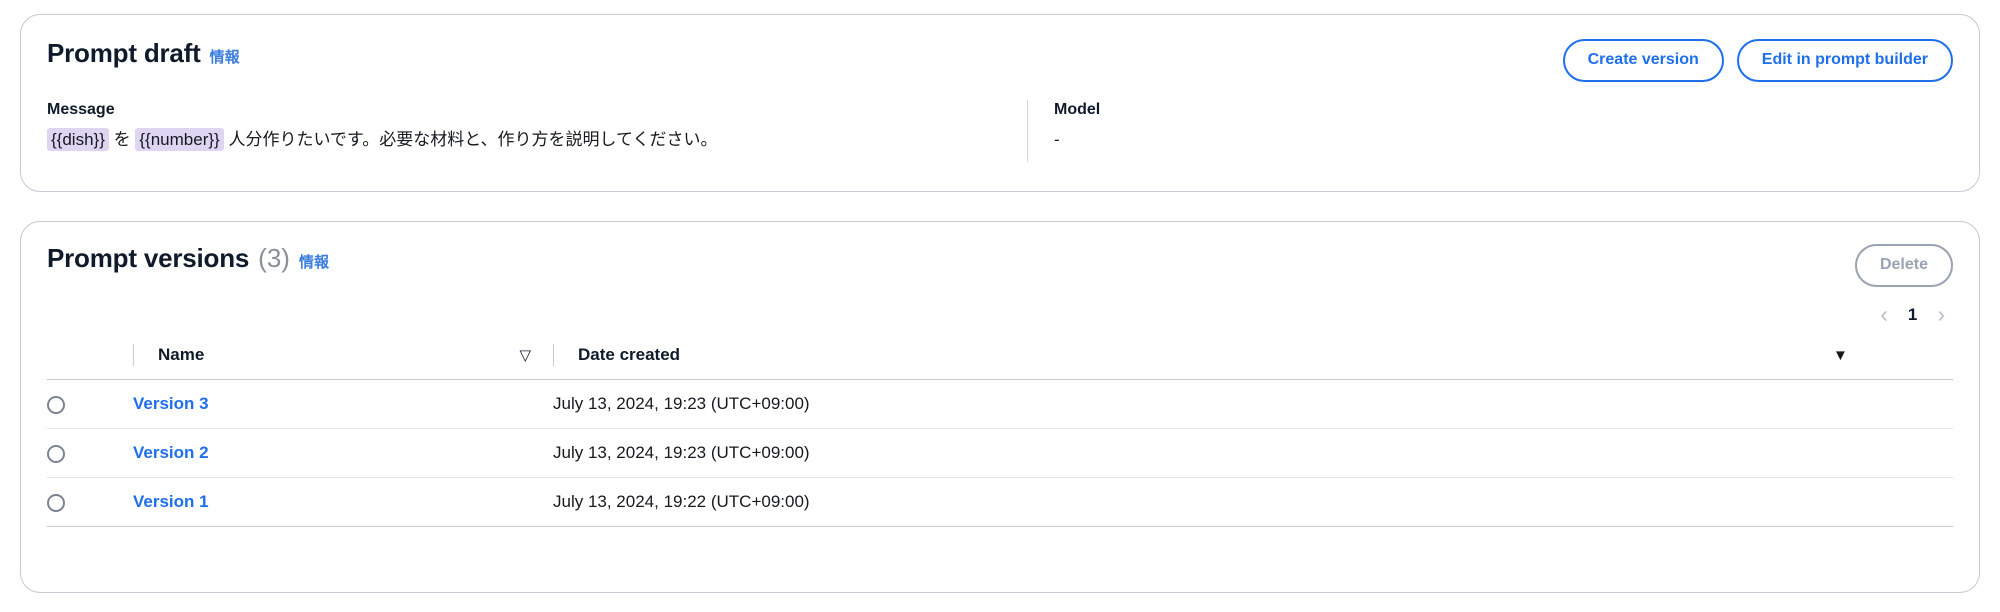  What do you see at coordinates (274, 258) in the screenshot?
I see `prompt-versions-count: (3)` at bounding box center [274, 258].